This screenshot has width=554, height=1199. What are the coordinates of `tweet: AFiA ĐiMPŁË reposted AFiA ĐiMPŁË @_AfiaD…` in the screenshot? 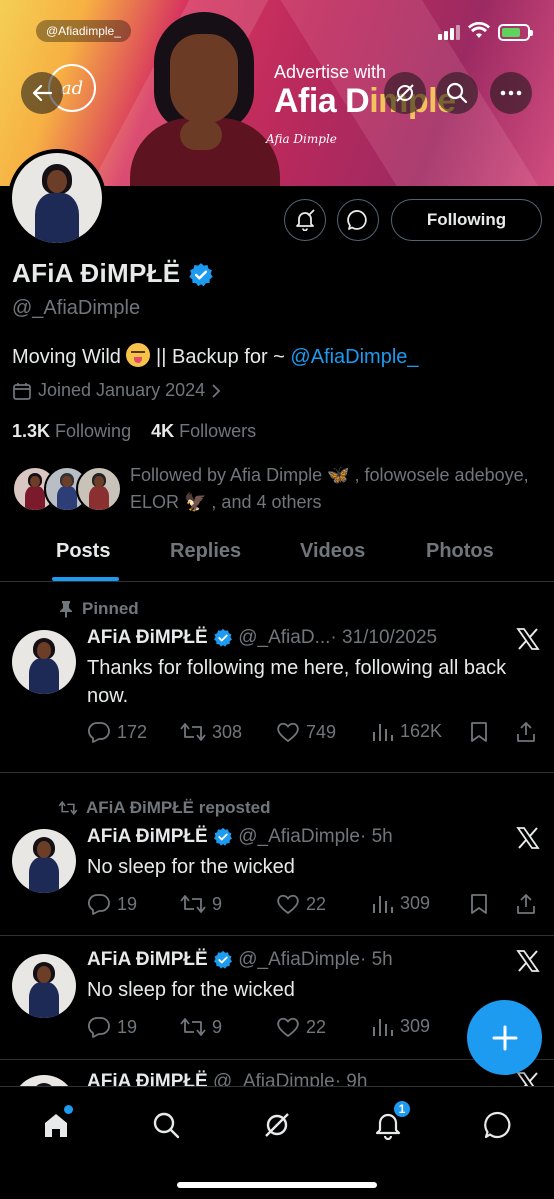 It's located at (277, 854).